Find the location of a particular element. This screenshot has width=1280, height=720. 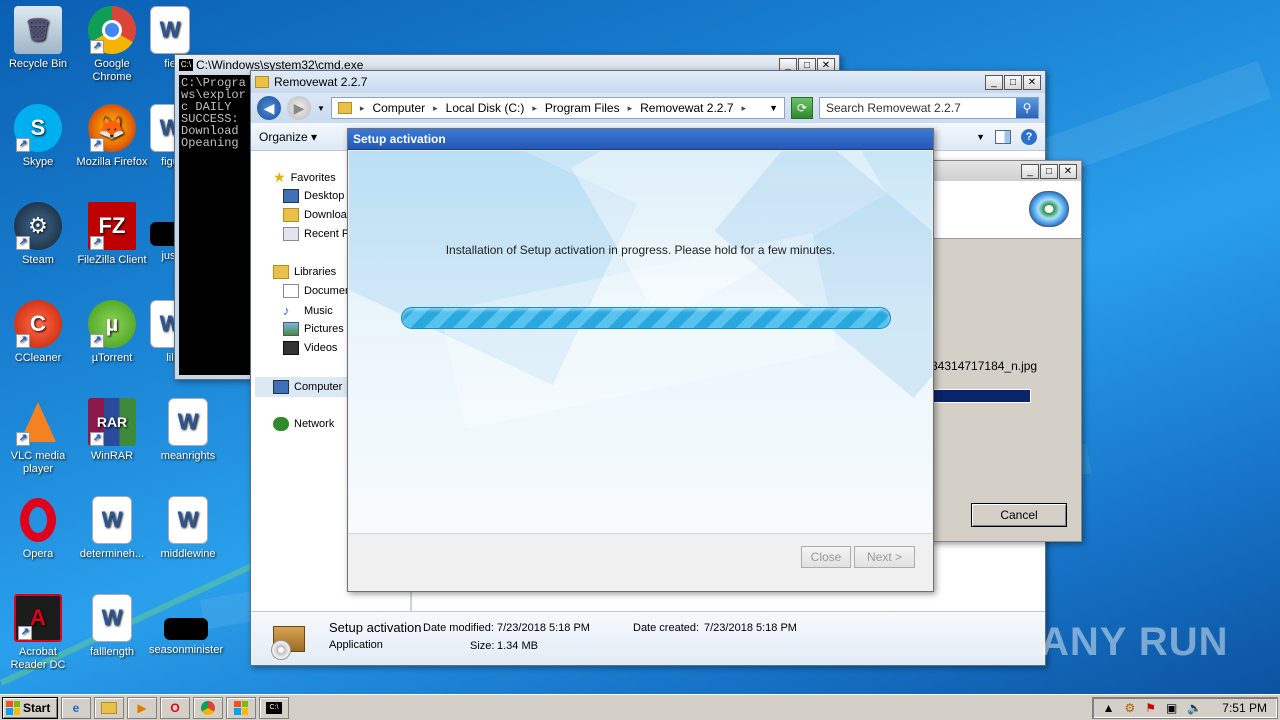

desktop-icon-middlewine: W middlewine is located at coordinates (188, 528).